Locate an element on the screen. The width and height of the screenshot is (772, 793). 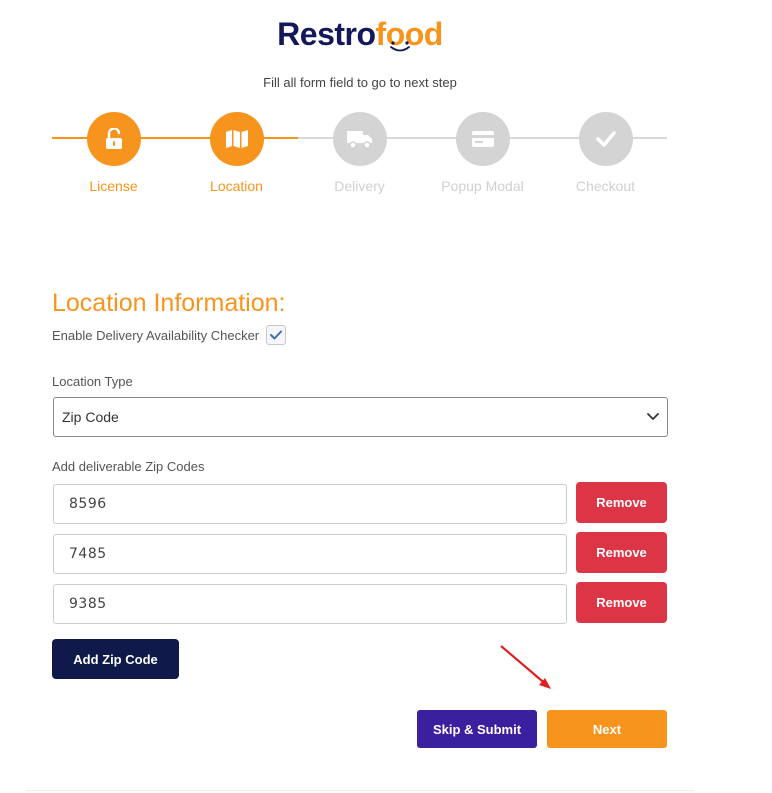
step-label-license: License is located at coordinates (113, 186).